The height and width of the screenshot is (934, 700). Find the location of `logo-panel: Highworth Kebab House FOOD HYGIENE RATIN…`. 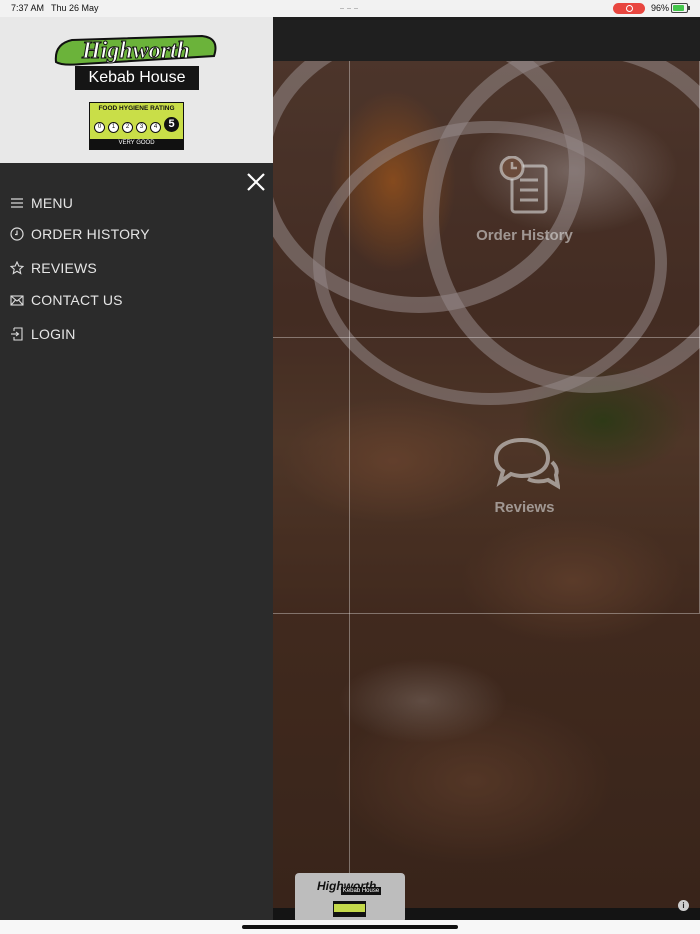

logo-panel: Highworth Kebab House FOOD HYGIENE RATIN… is located at coordinates (136, 90).